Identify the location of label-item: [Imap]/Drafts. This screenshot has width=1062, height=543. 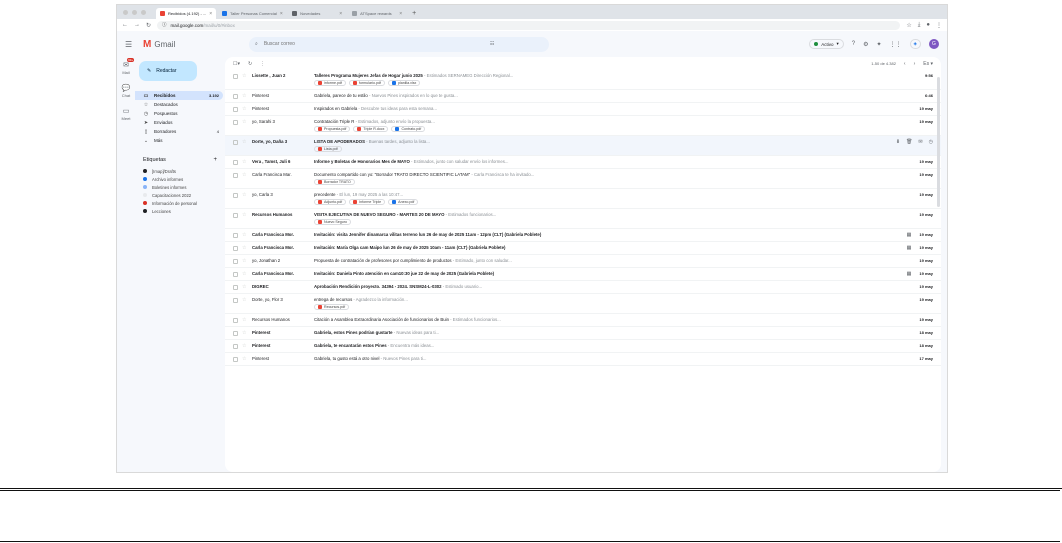
(179, 171).